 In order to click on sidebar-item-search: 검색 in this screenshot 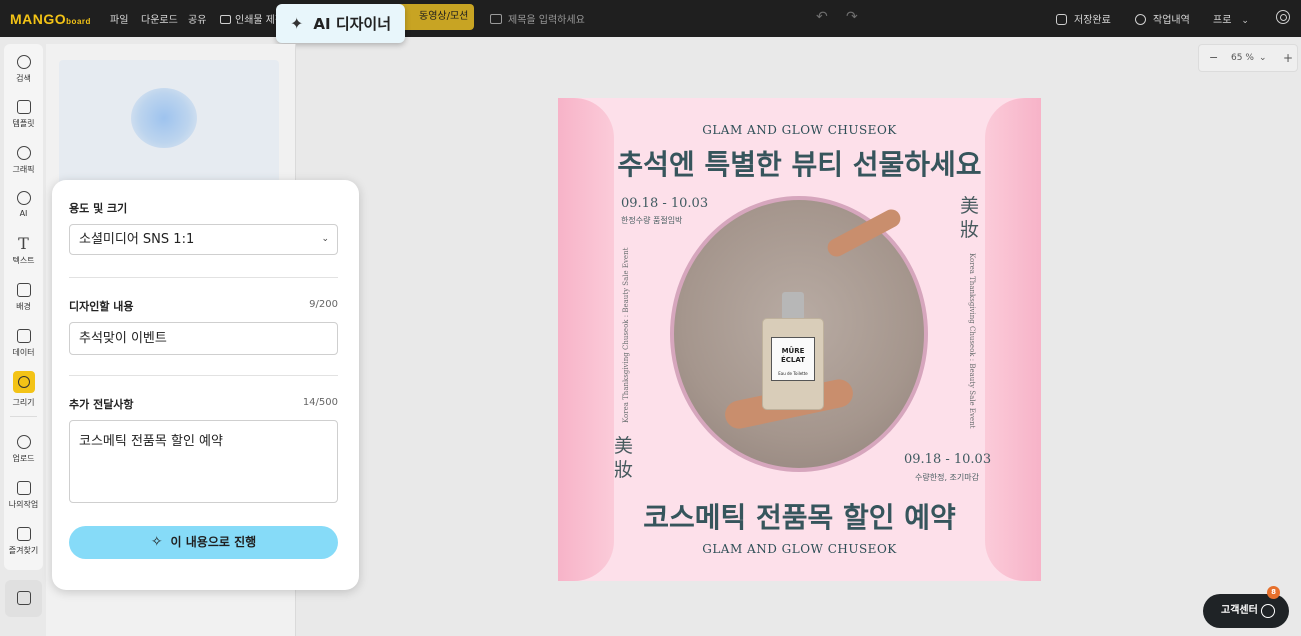, I will do `click(23, 69)`.